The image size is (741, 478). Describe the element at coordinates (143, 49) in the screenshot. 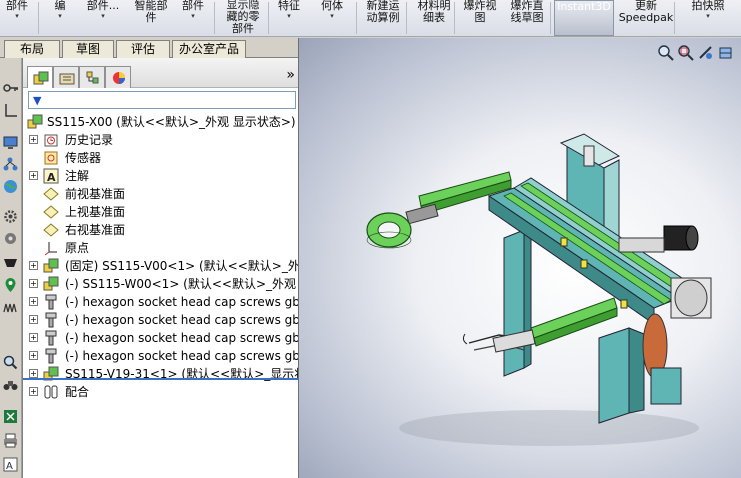

I see `tab-evaluate: 评估` at that location.